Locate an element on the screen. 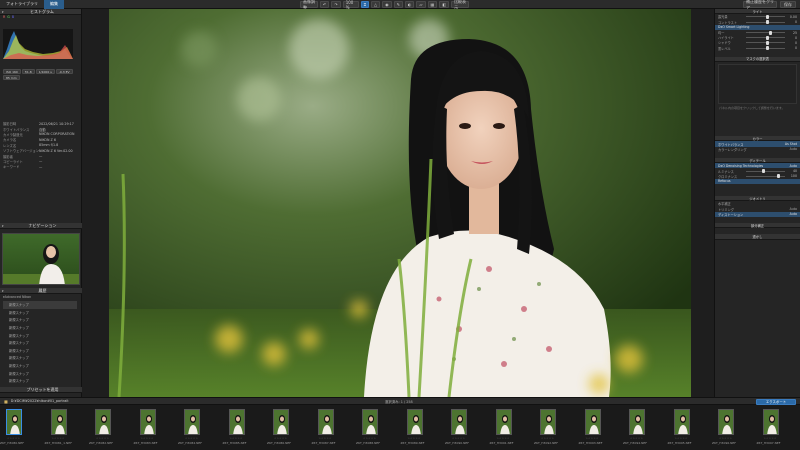  repair-icon: ✎ is located at coordinates (398, 4).